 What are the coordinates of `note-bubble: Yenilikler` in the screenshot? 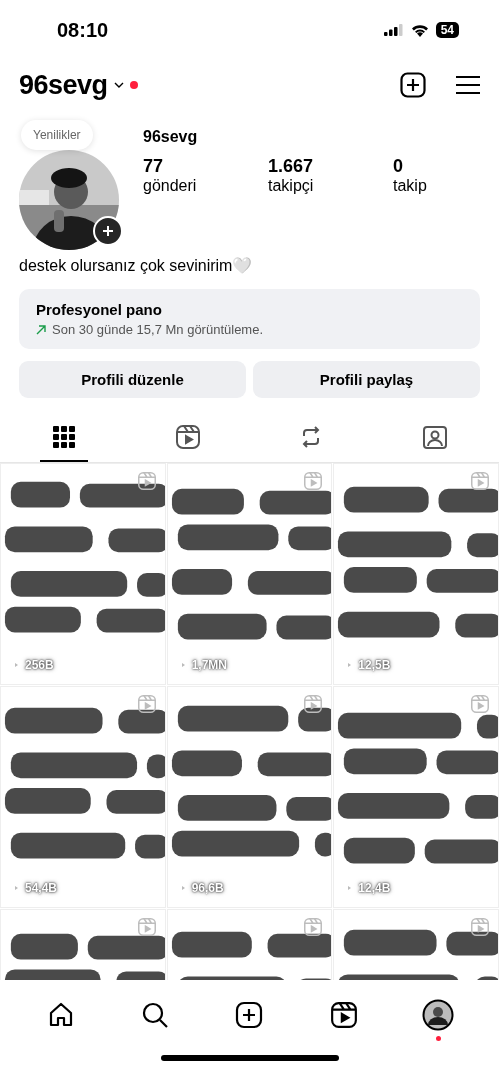 It's located at (57, 135).